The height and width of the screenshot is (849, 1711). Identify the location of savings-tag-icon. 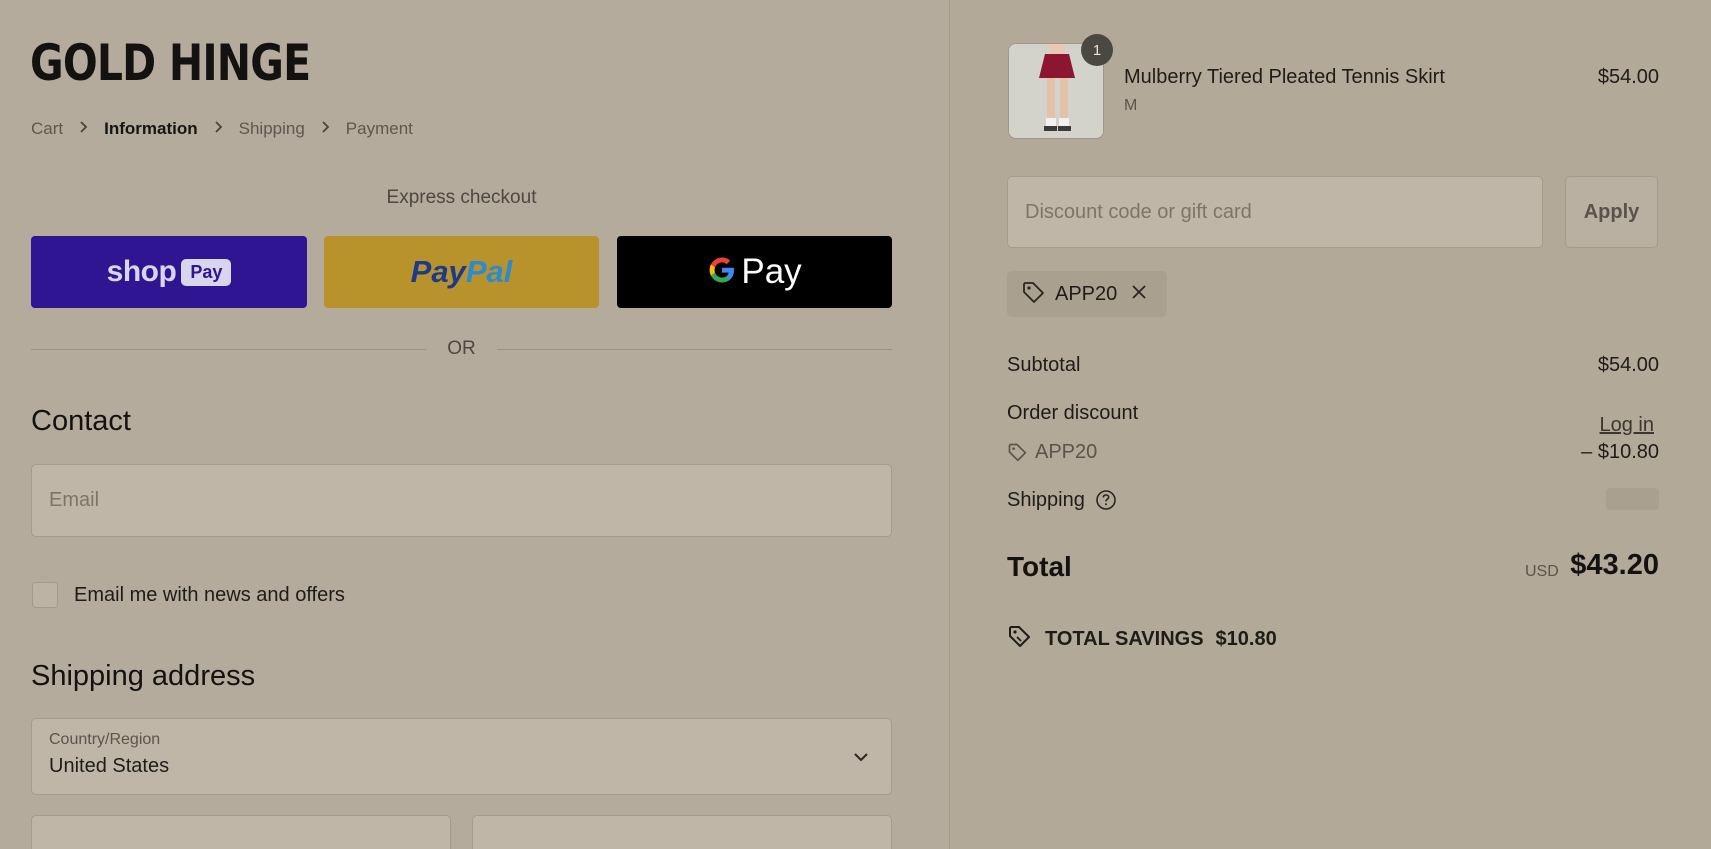
(1020, 639).